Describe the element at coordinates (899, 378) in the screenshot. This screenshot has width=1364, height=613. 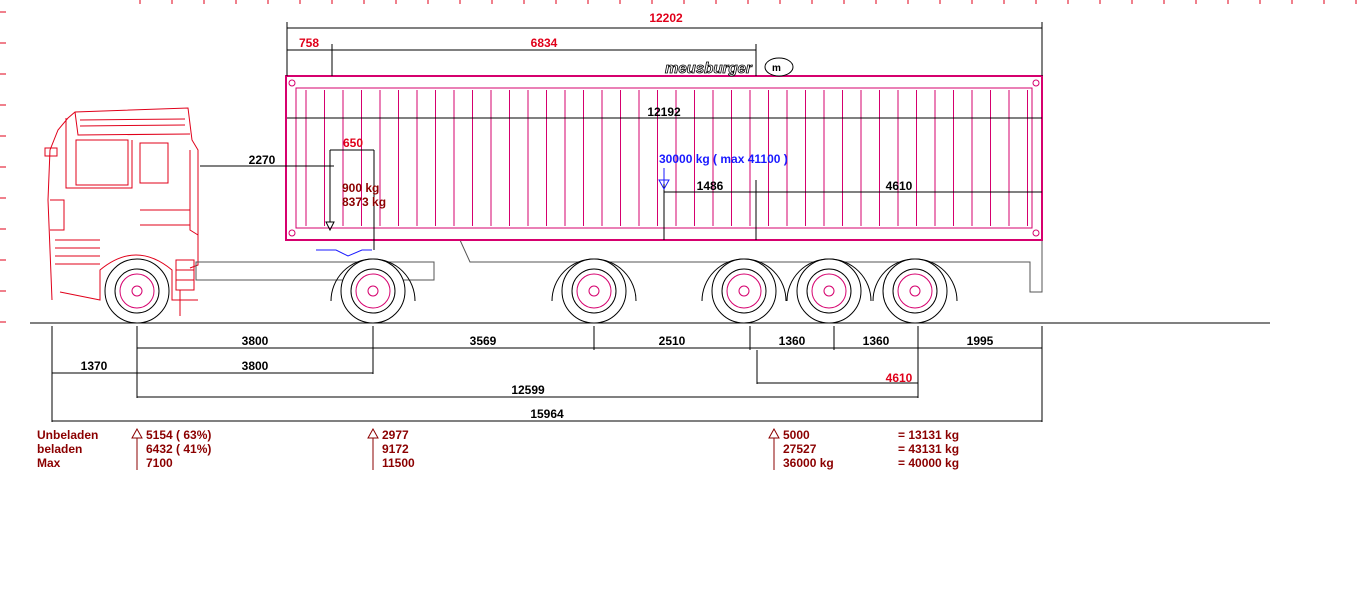
I see `dim-axle-group-cog: 4610` at that location.